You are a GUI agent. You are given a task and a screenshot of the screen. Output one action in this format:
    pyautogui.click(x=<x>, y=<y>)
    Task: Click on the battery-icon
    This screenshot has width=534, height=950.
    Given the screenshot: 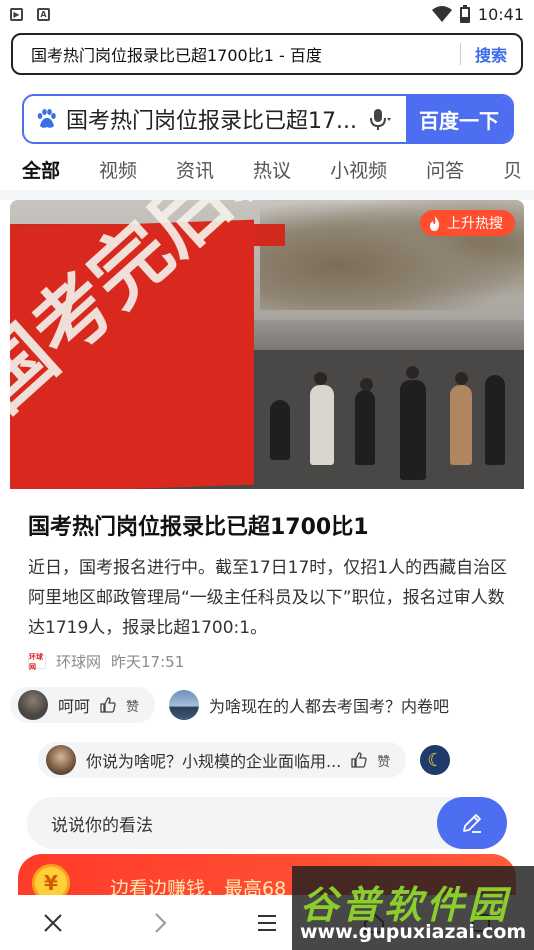 What is the action you would take?
    pyautogui.click(x=464, y=14)
    